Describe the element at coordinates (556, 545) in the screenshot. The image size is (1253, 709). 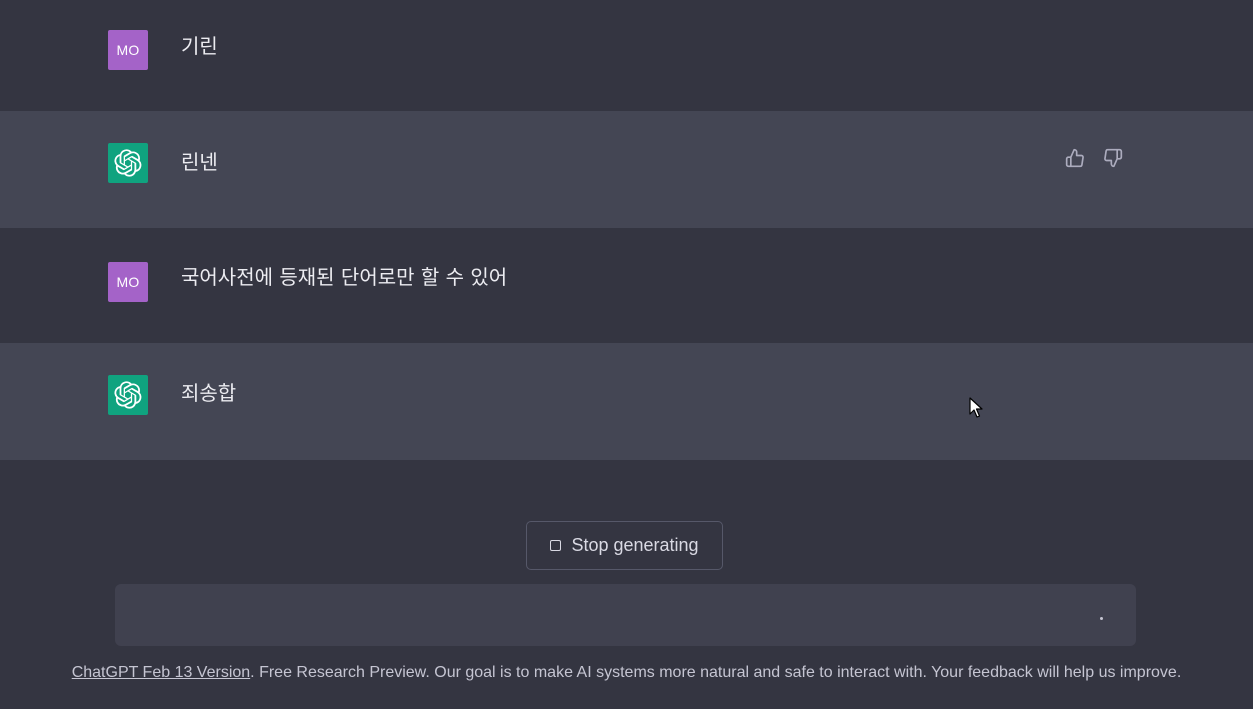
I see `stop-icon` at that location.